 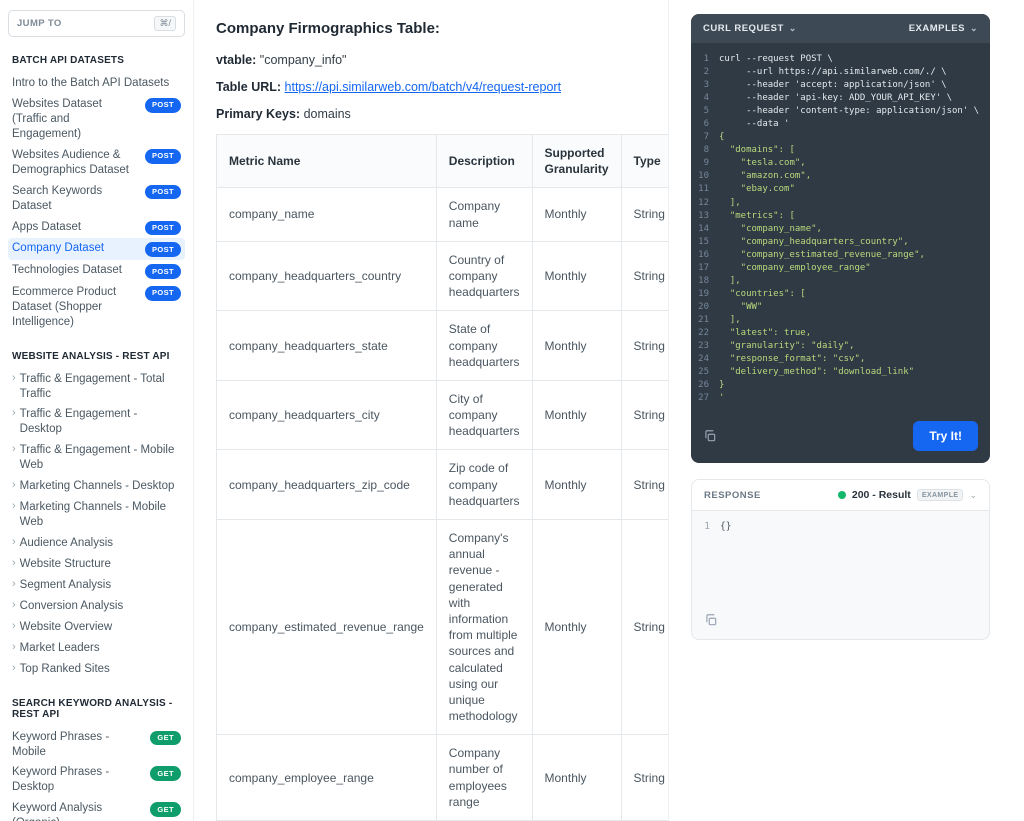 I want to click on try-it-button: Try It!, so click(x=945, y=436).